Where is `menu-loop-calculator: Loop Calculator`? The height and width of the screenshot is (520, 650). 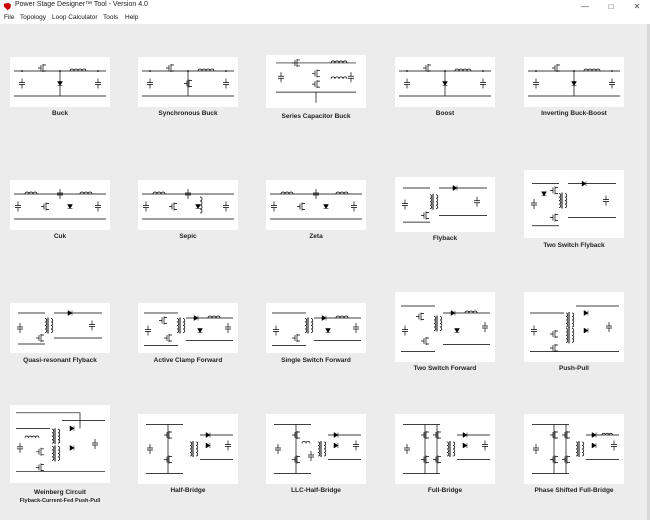 menu-loop-calculator: Loop Calculator is located at coordinates (75, 17).